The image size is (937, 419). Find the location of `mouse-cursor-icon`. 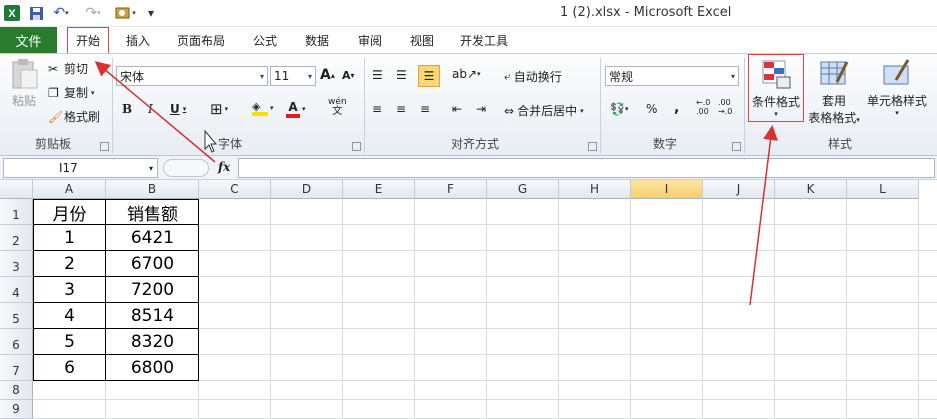

mouse-cursor-icon is located at coordinates (211, 141).